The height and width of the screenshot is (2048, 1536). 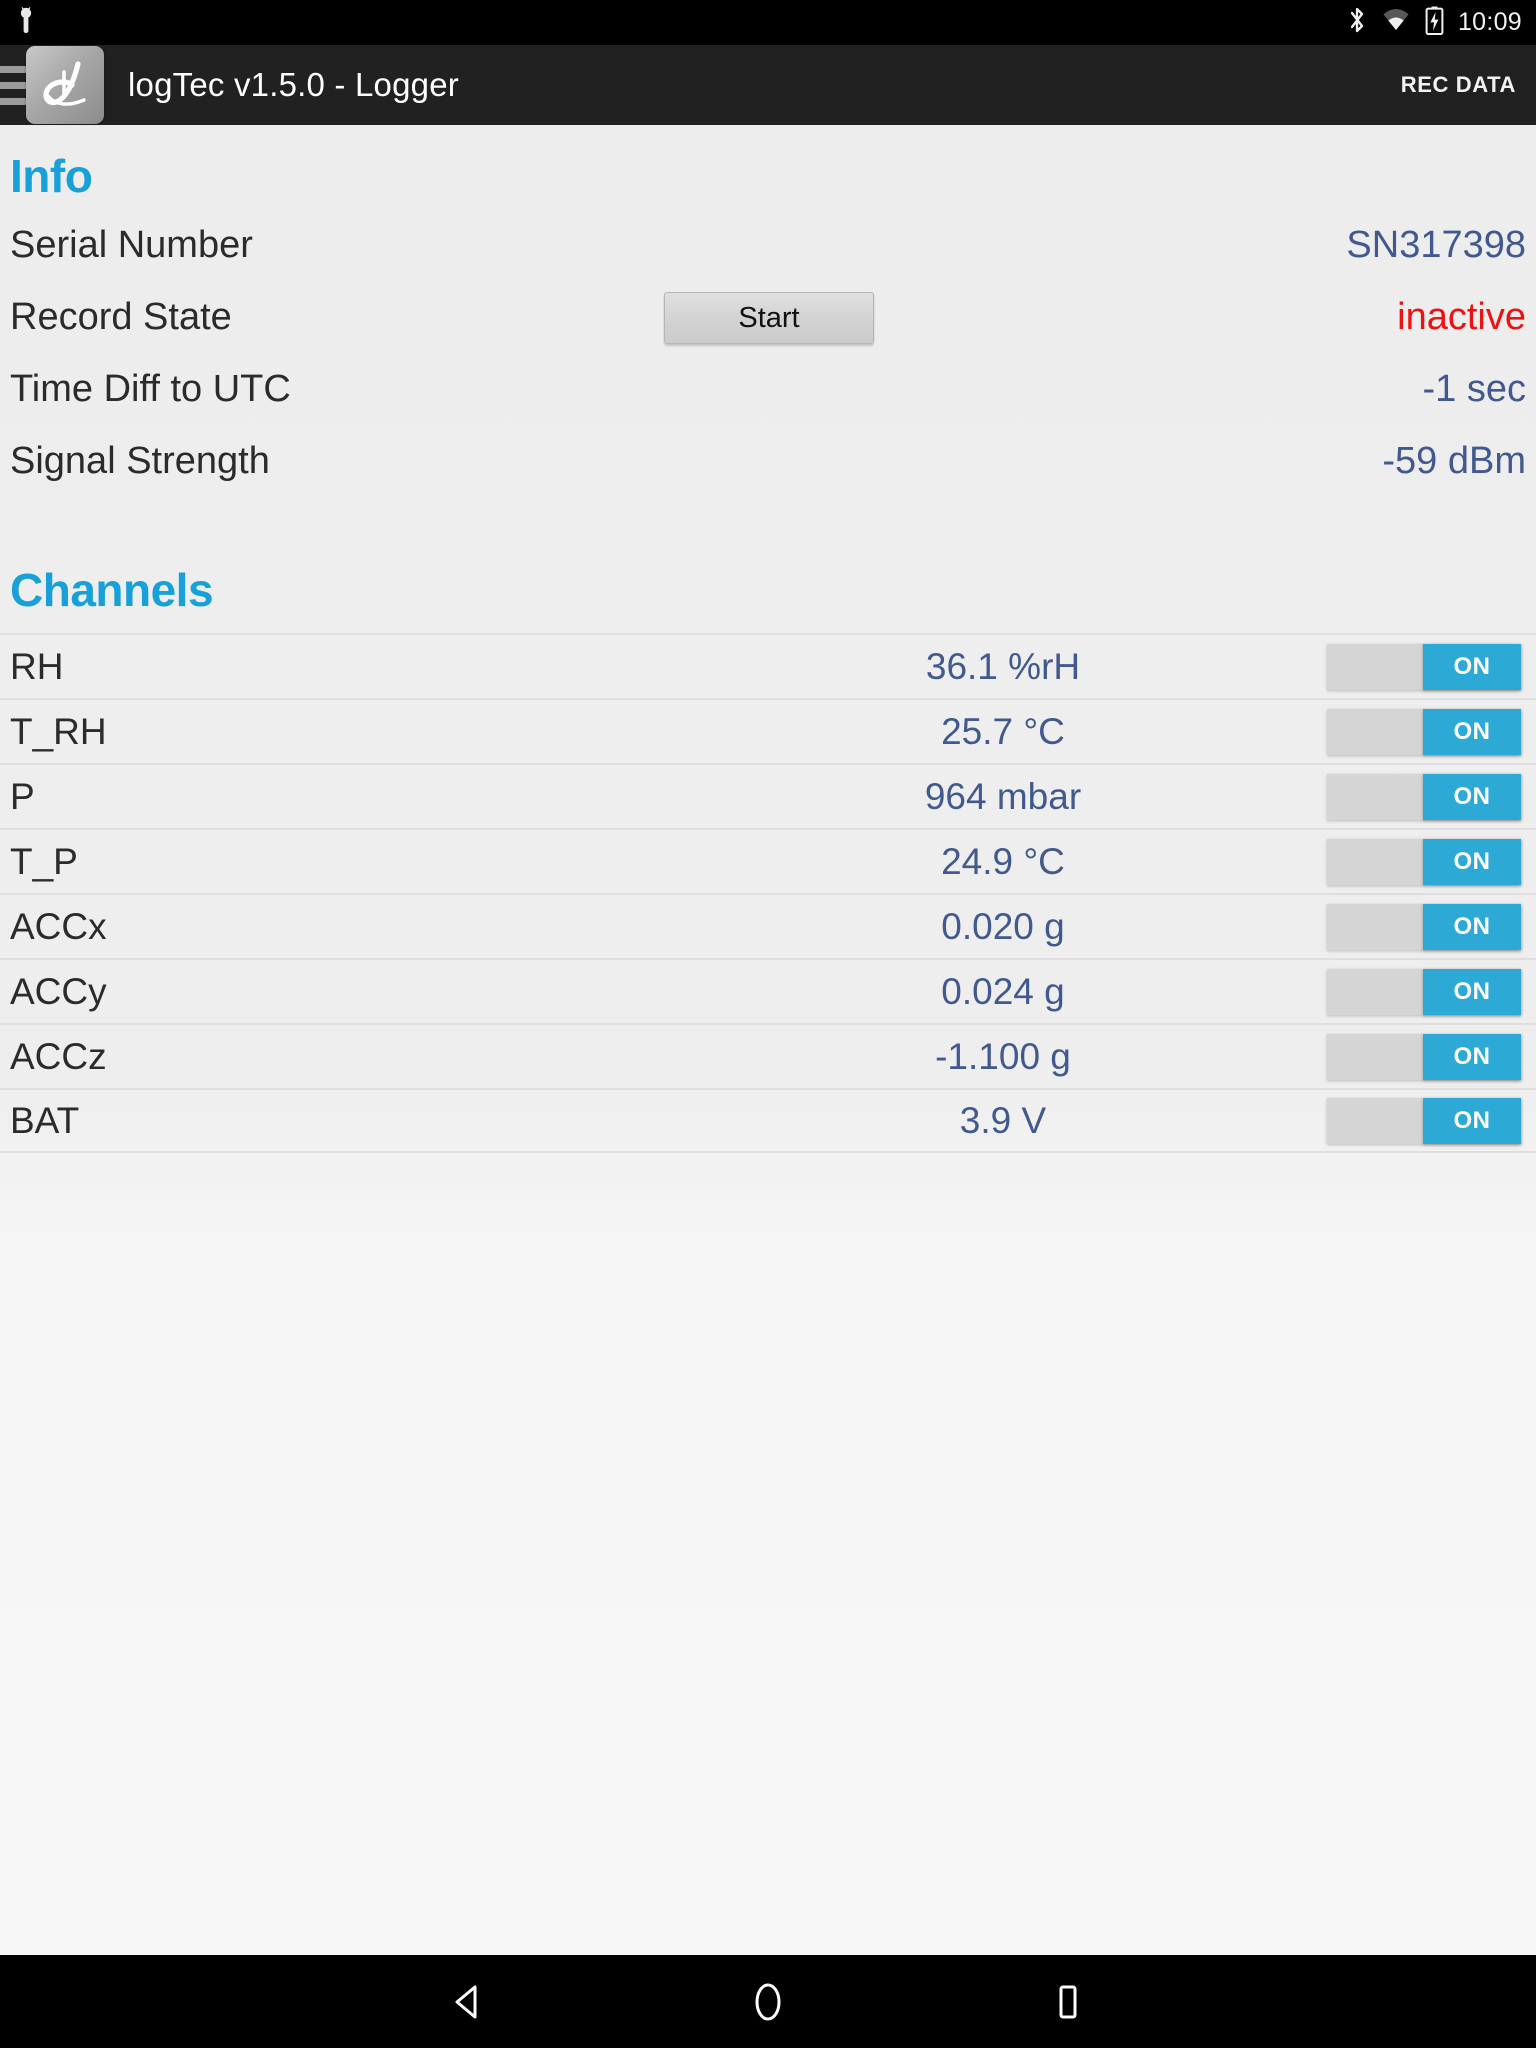 I want to click on channel-row-accy: ACCy 0.024 g ON, so click(x=768, y=990).